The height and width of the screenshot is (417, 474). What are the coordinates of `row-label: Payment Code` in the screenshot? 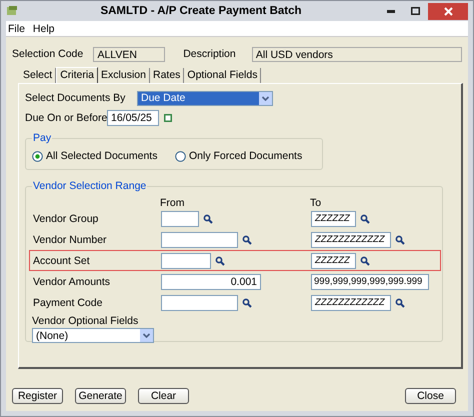 It's located at (68, 302).